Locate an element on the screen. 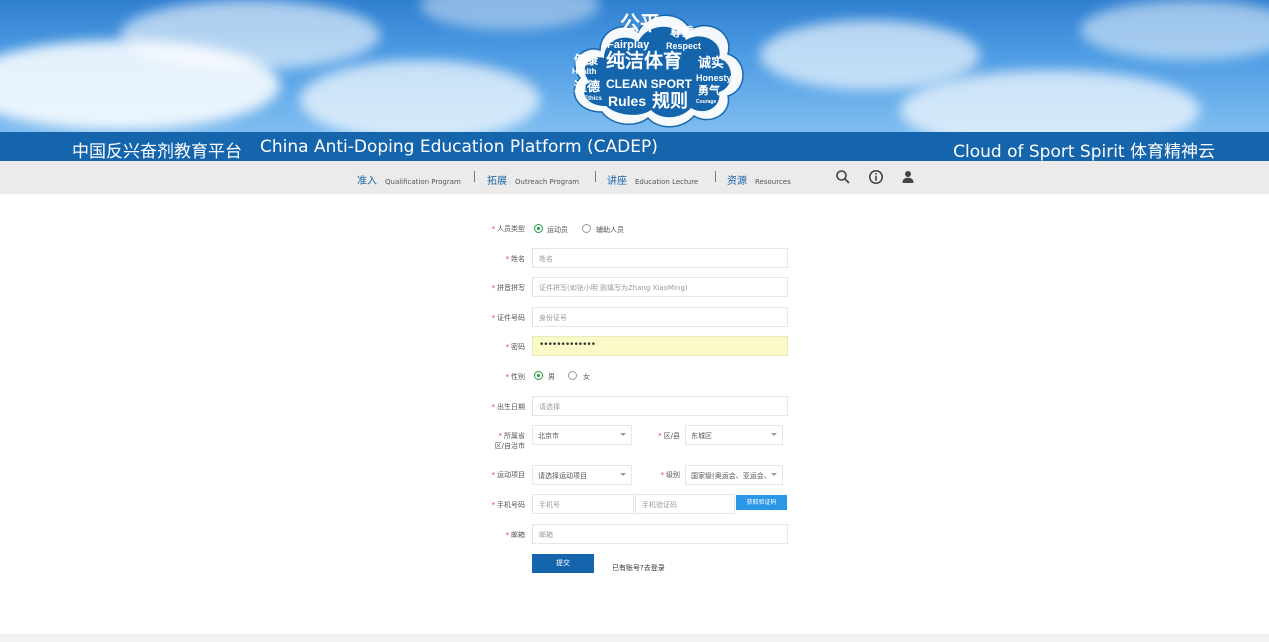 This screenshot has width=1269, height=642. nav-item-sublabel: Qualification Program is located at coordinates (423, 182).